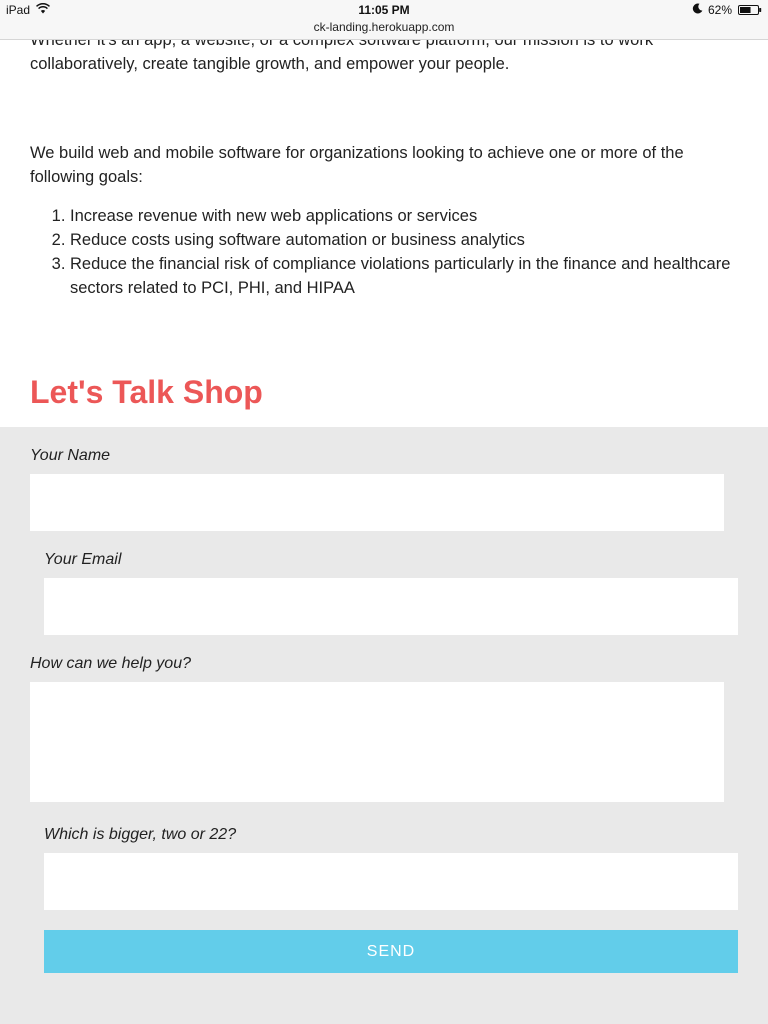  I want to click on battery-icon, so click(750, 10).